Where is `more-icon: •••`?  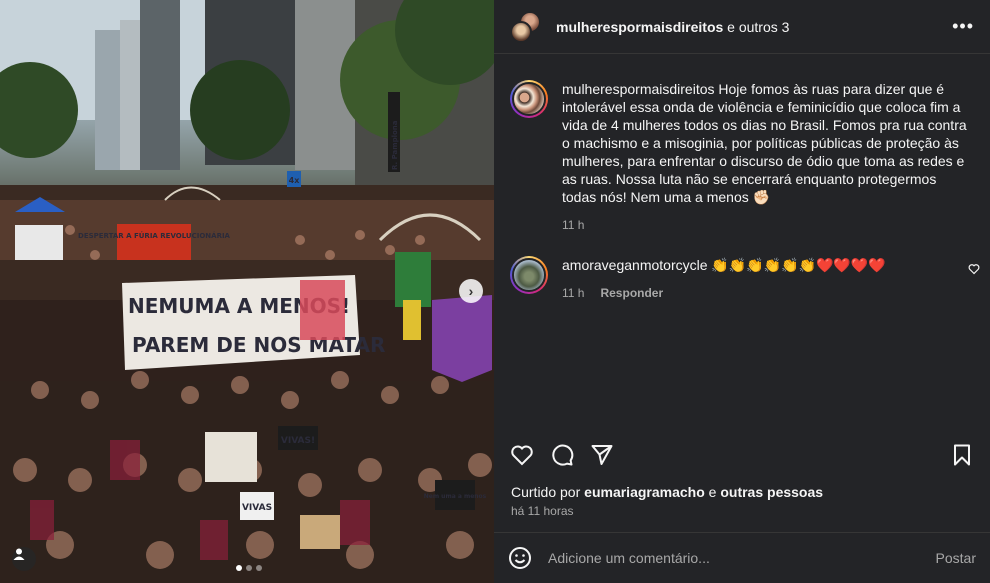 more-icon: ••• is located at coordinates (963, 26).